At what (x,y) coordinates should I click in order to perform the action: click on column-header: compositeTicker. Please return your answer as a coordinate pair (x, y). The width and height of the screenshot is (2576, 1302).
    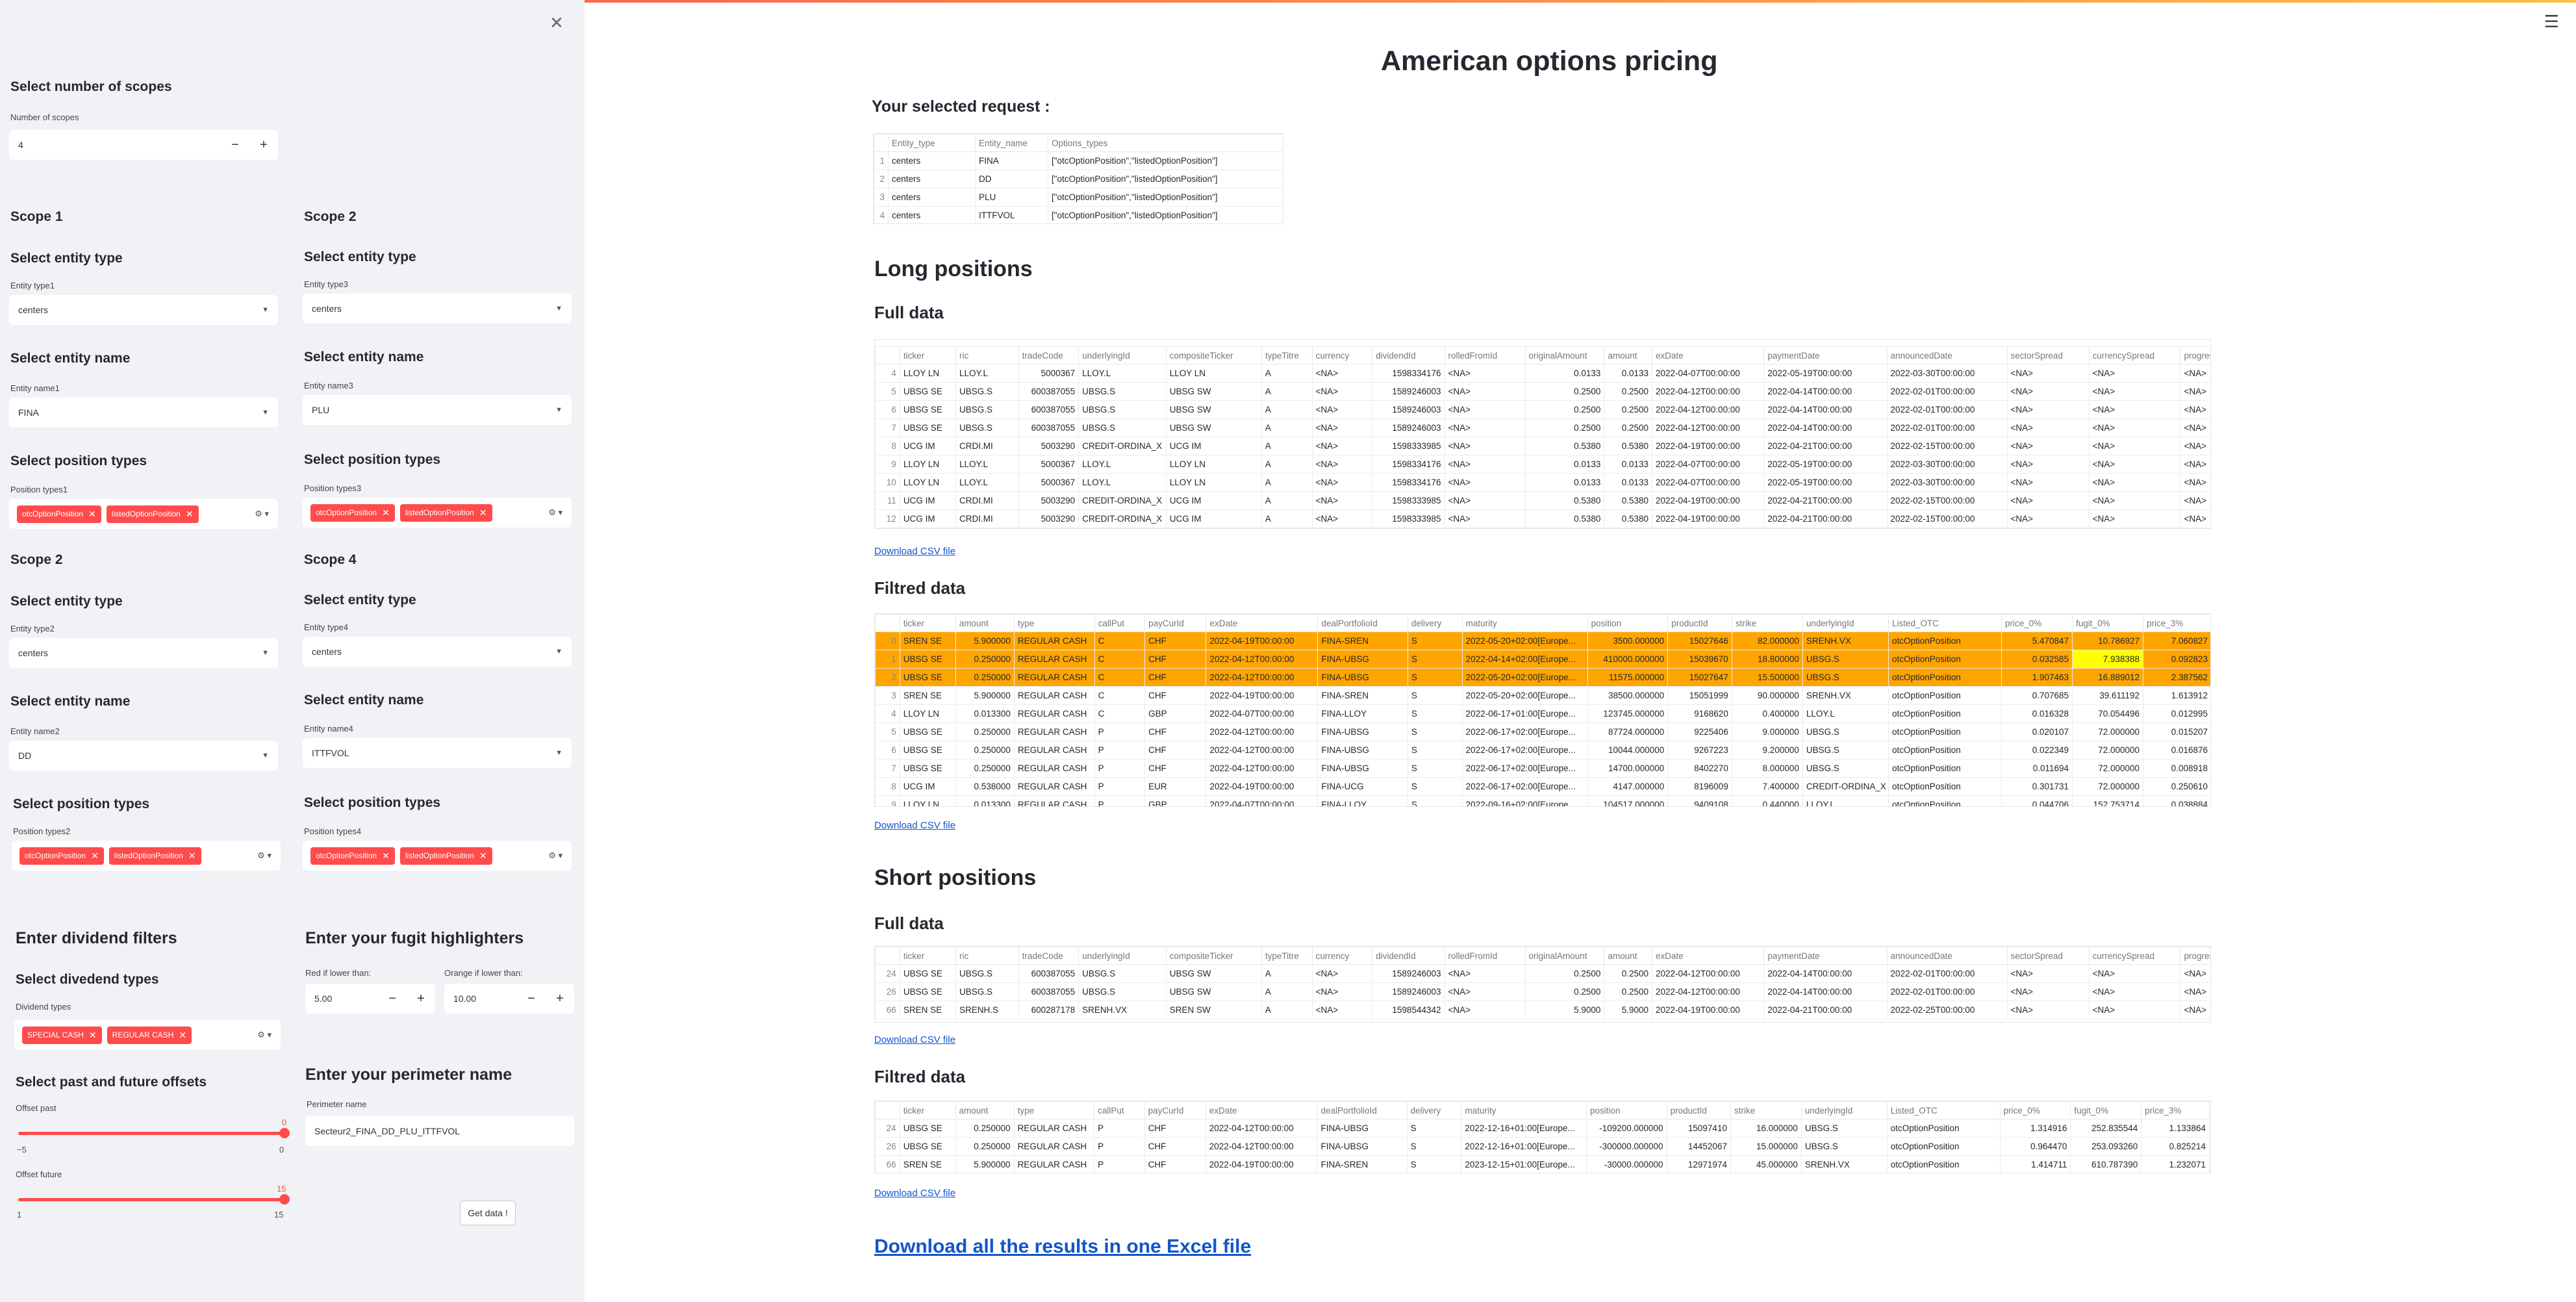
    Looking at the image, I should click on (1213, 956).